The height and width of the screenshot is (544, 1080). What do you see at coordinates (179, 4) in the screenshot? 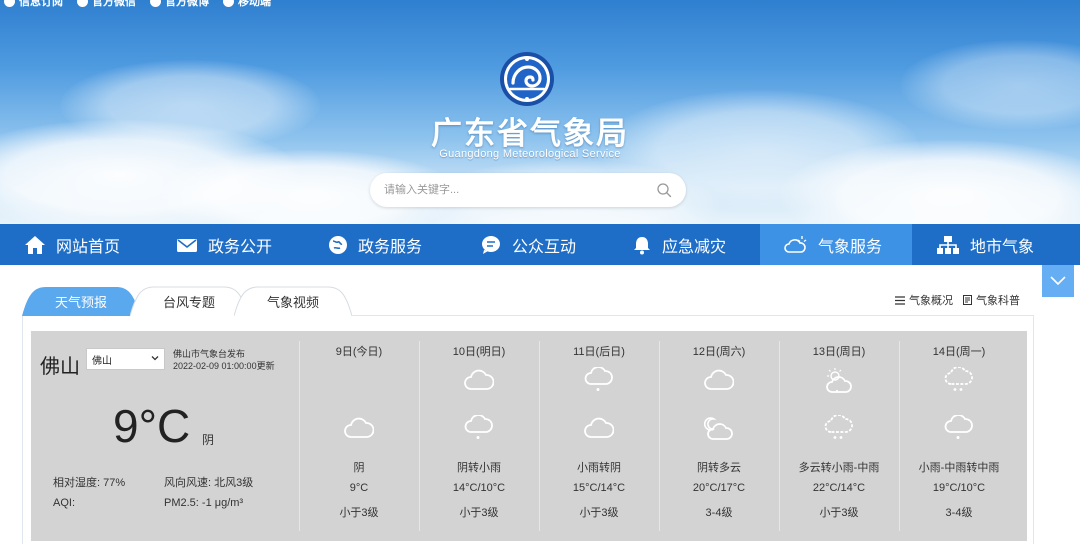
I see `topbar-weibo: 官方微博` at bounding box center [179, 4].